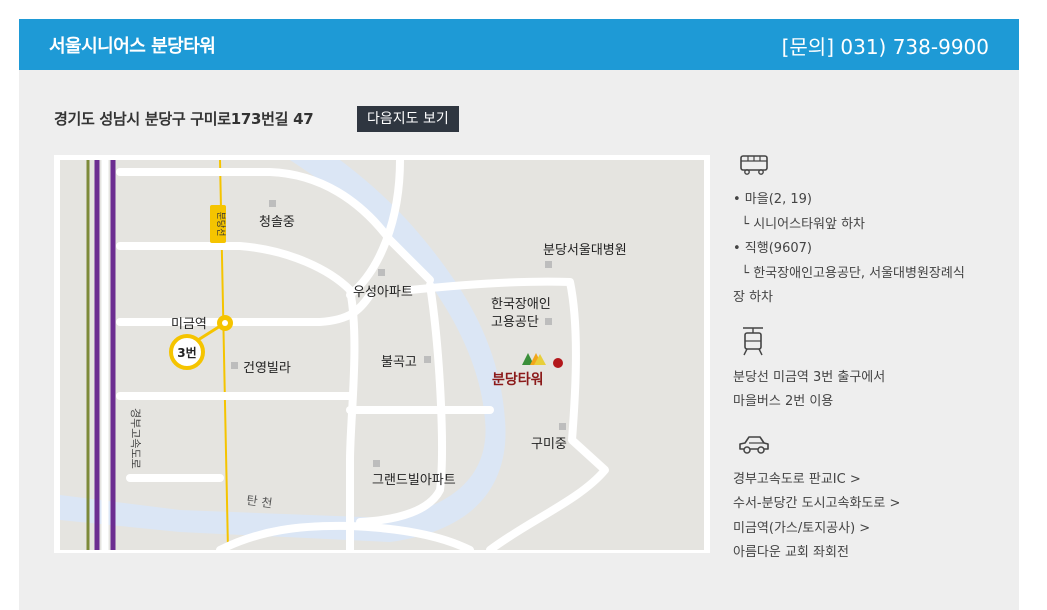 This screenshot has width=1047, height=610. Describe the element at coordinates (189, 324) in the screenshot. I see `migeum-label: 미금역` at that location.